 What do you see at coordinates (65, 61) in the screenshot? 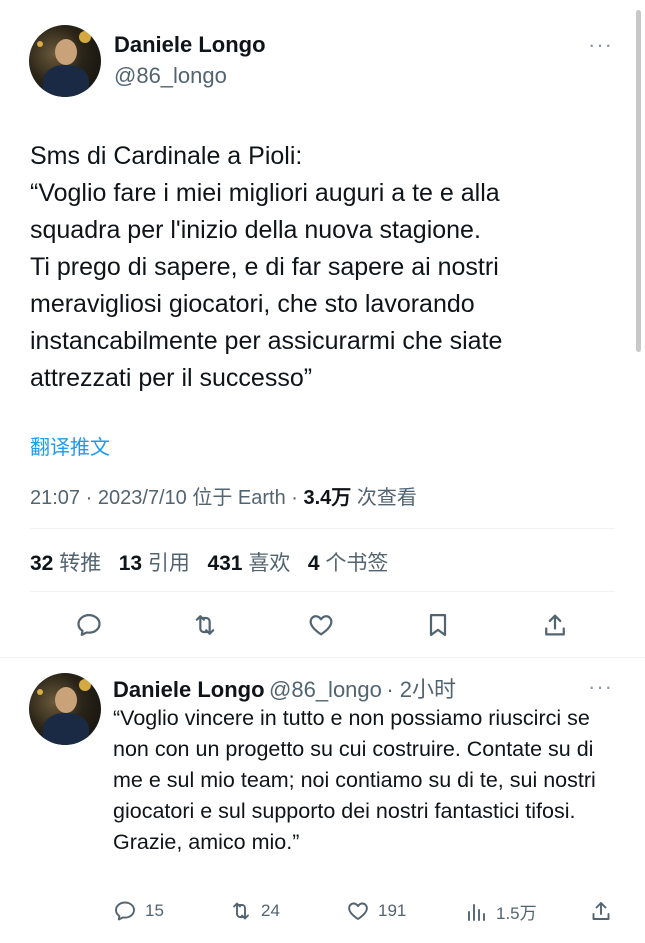
I see `avatar` at bounding box center [65, 61].